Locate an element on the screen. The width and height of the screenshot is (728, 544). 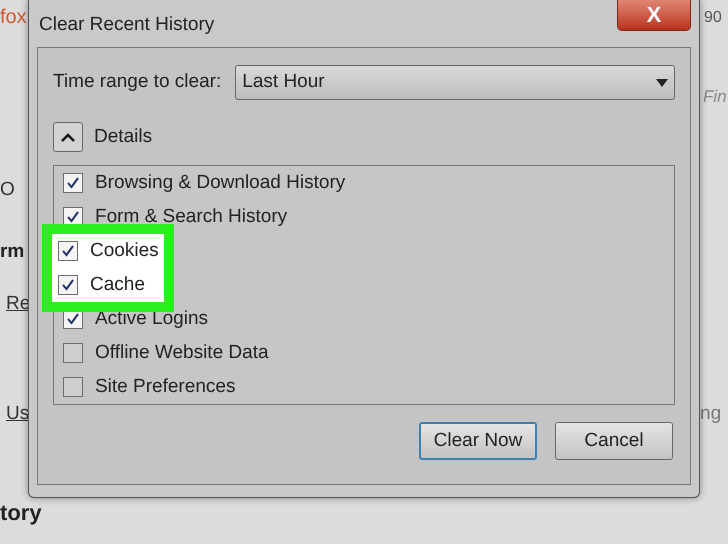
dropdown-arrow-icon is located at coordinates (662, 82).